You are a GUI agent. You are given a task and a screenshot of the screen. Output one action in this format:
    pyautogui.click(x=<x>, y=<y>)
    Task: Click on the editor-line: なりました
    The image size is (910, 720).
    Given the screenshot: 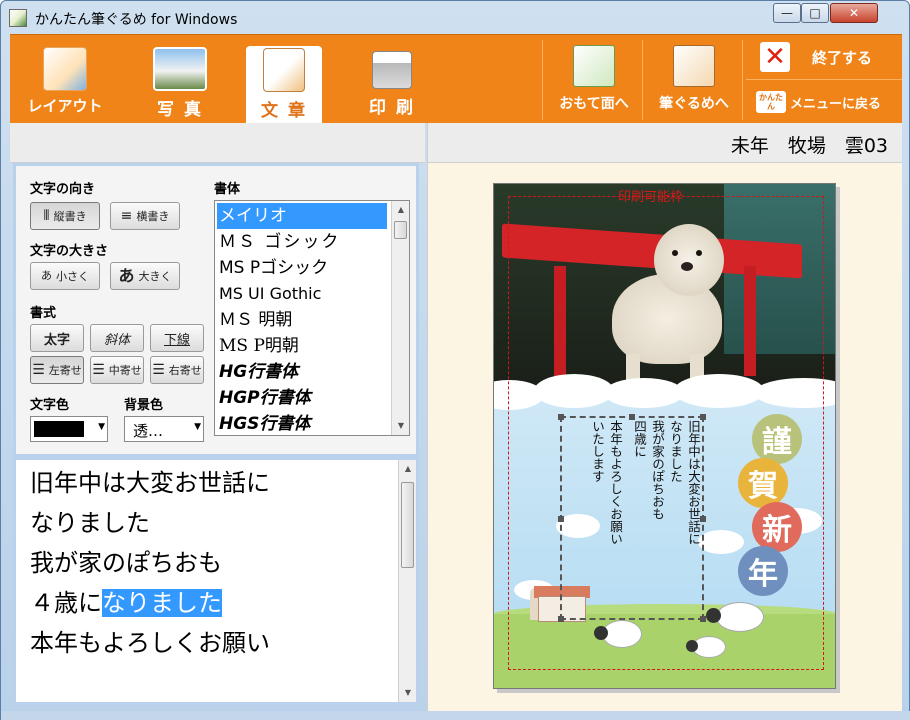 What is the action you would take?
    pyautogui.click(x=90, y=523)
    